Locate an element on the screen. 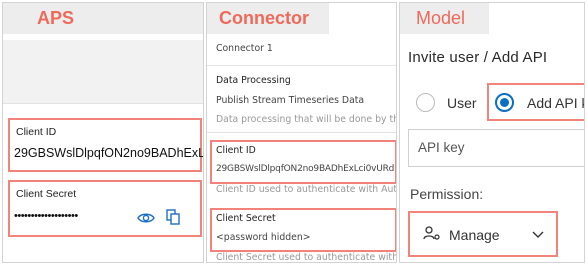 Image resolution: width=587 pixels, height=265 pixels. eye-icon is located at coordinates (146, 218).